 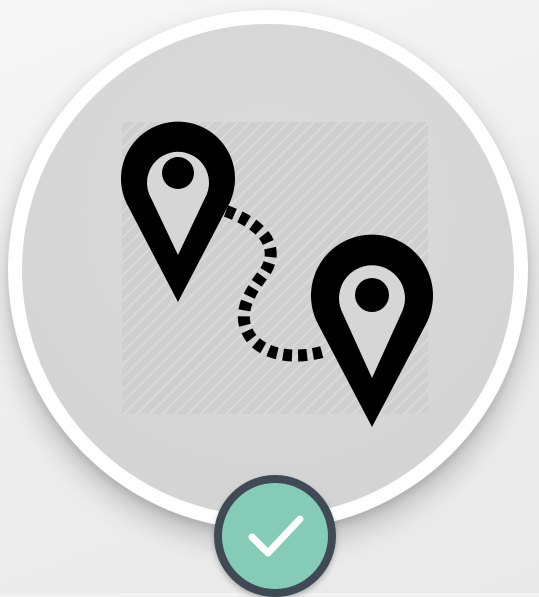 What do you see at coordinates (372, 330) in the screenshot?
I see `map-pin-icon-end` at bounding box center [372, 330].